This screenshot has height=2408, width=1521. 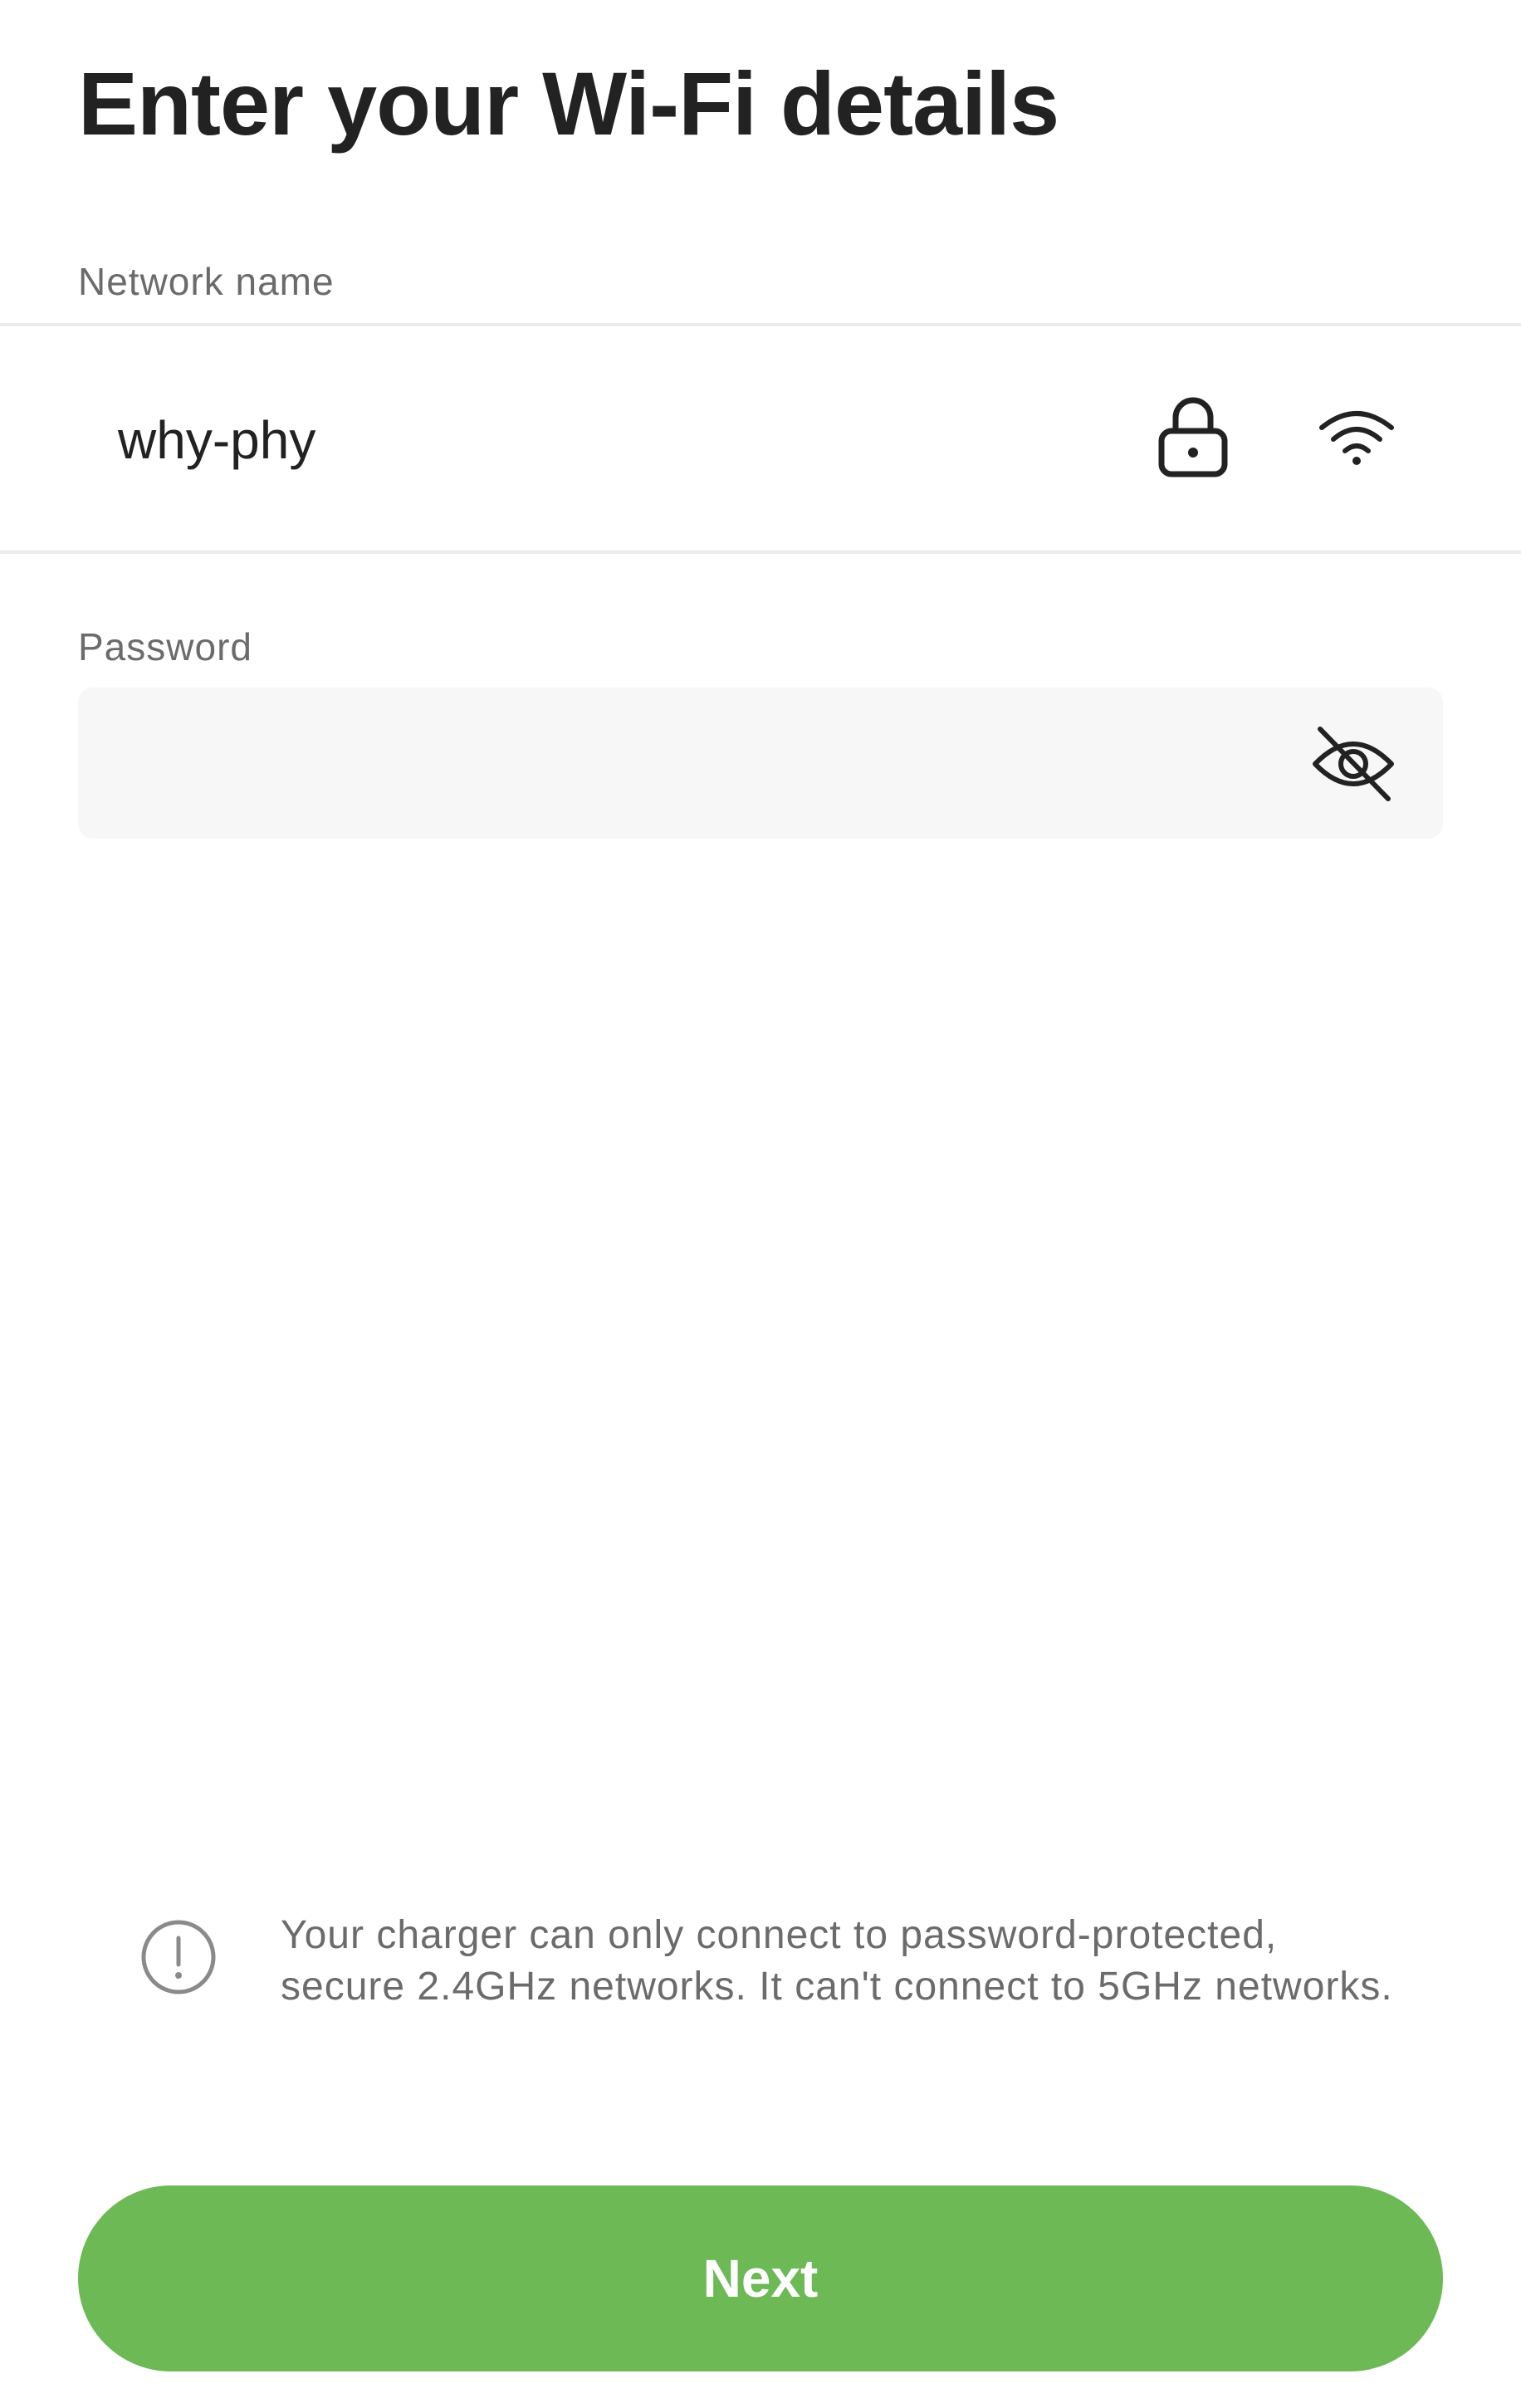 What do you see at coordinates (1353, 764) in the screenshot?
I see `eye-slash-icon` at bounding box center [1353, 764].